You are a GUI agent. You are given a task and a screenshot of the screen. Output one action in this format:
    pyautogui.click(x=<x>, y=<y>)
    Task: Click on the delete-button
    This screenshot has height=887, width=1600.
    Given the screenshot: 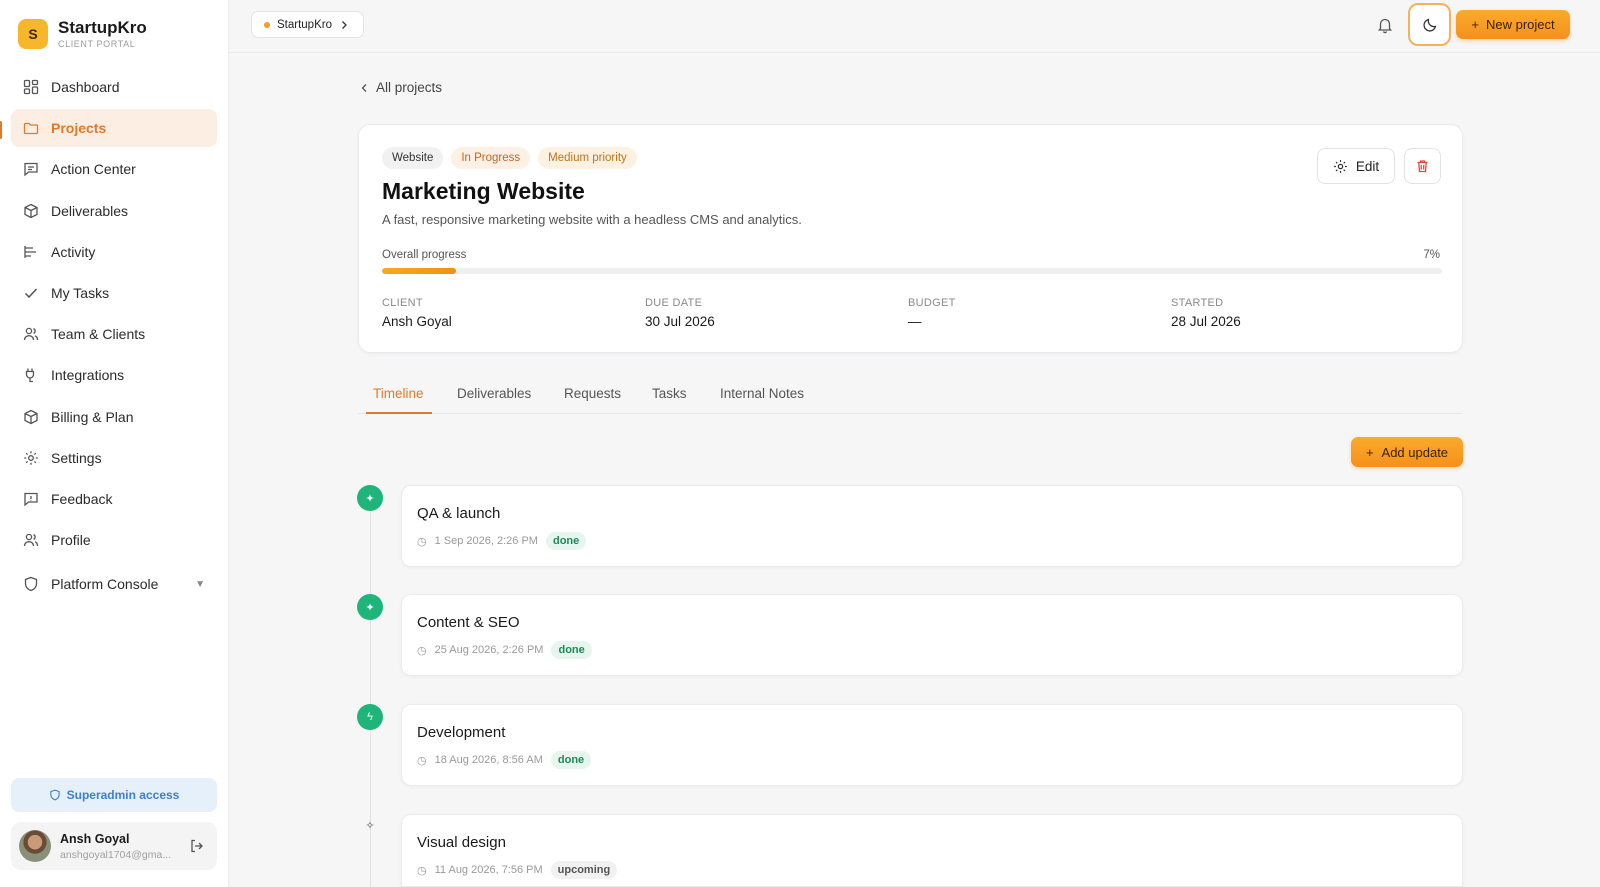 What is the action you would take?
    pyautogui.click(x=1422, y=166)
    